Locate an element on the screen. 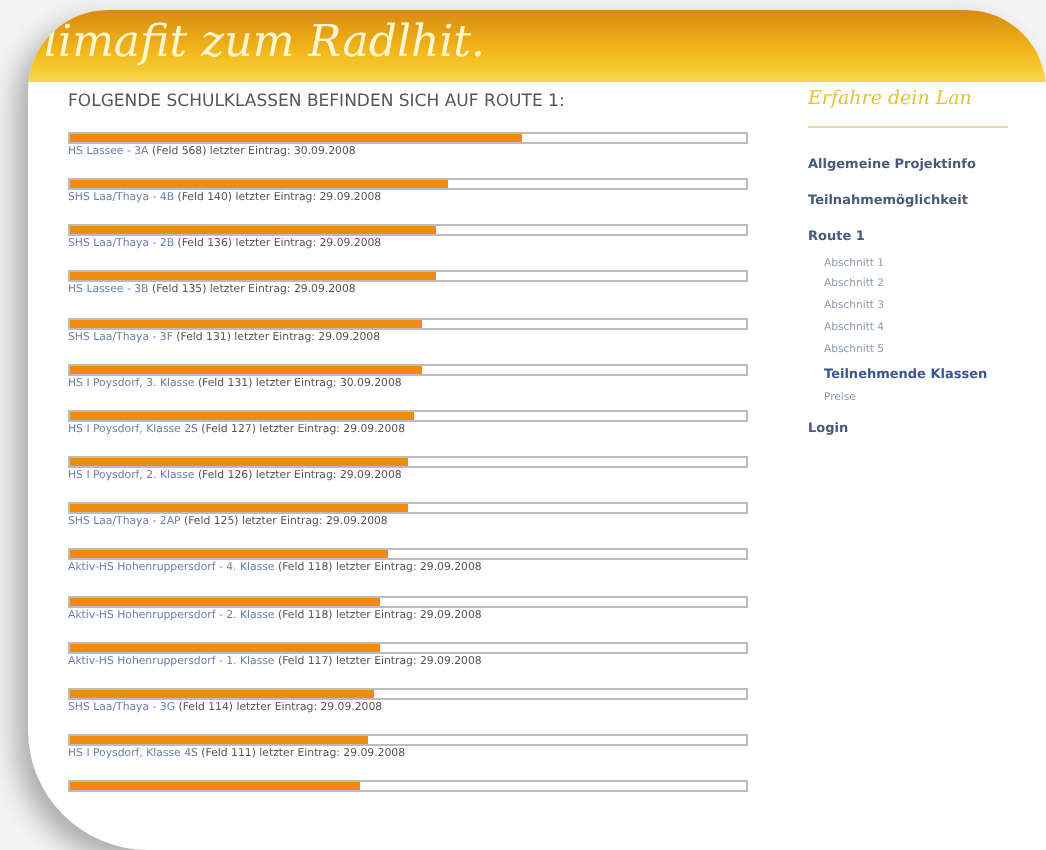 This screenshot has height=850, width=1046. site-title: limafit zum Radlhit. is located at coordinates (265, 43).